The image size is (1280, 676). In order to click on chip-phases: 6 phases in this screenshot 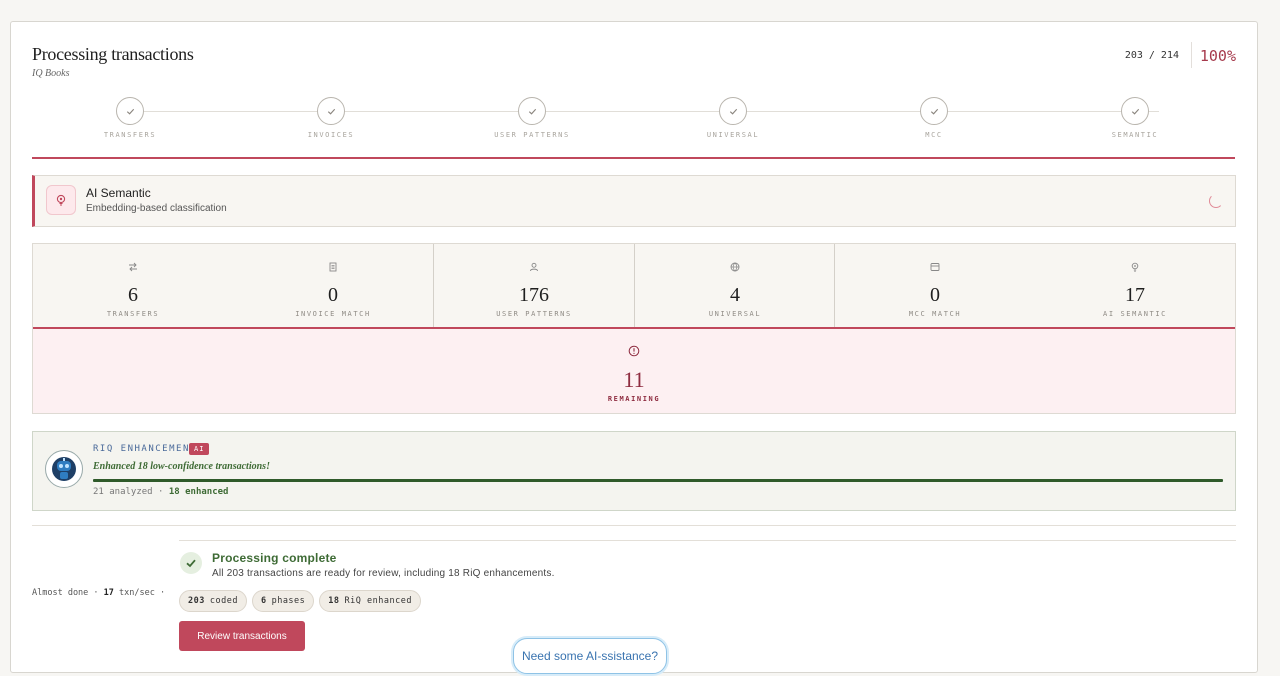, I will do `click(283, 601)`.